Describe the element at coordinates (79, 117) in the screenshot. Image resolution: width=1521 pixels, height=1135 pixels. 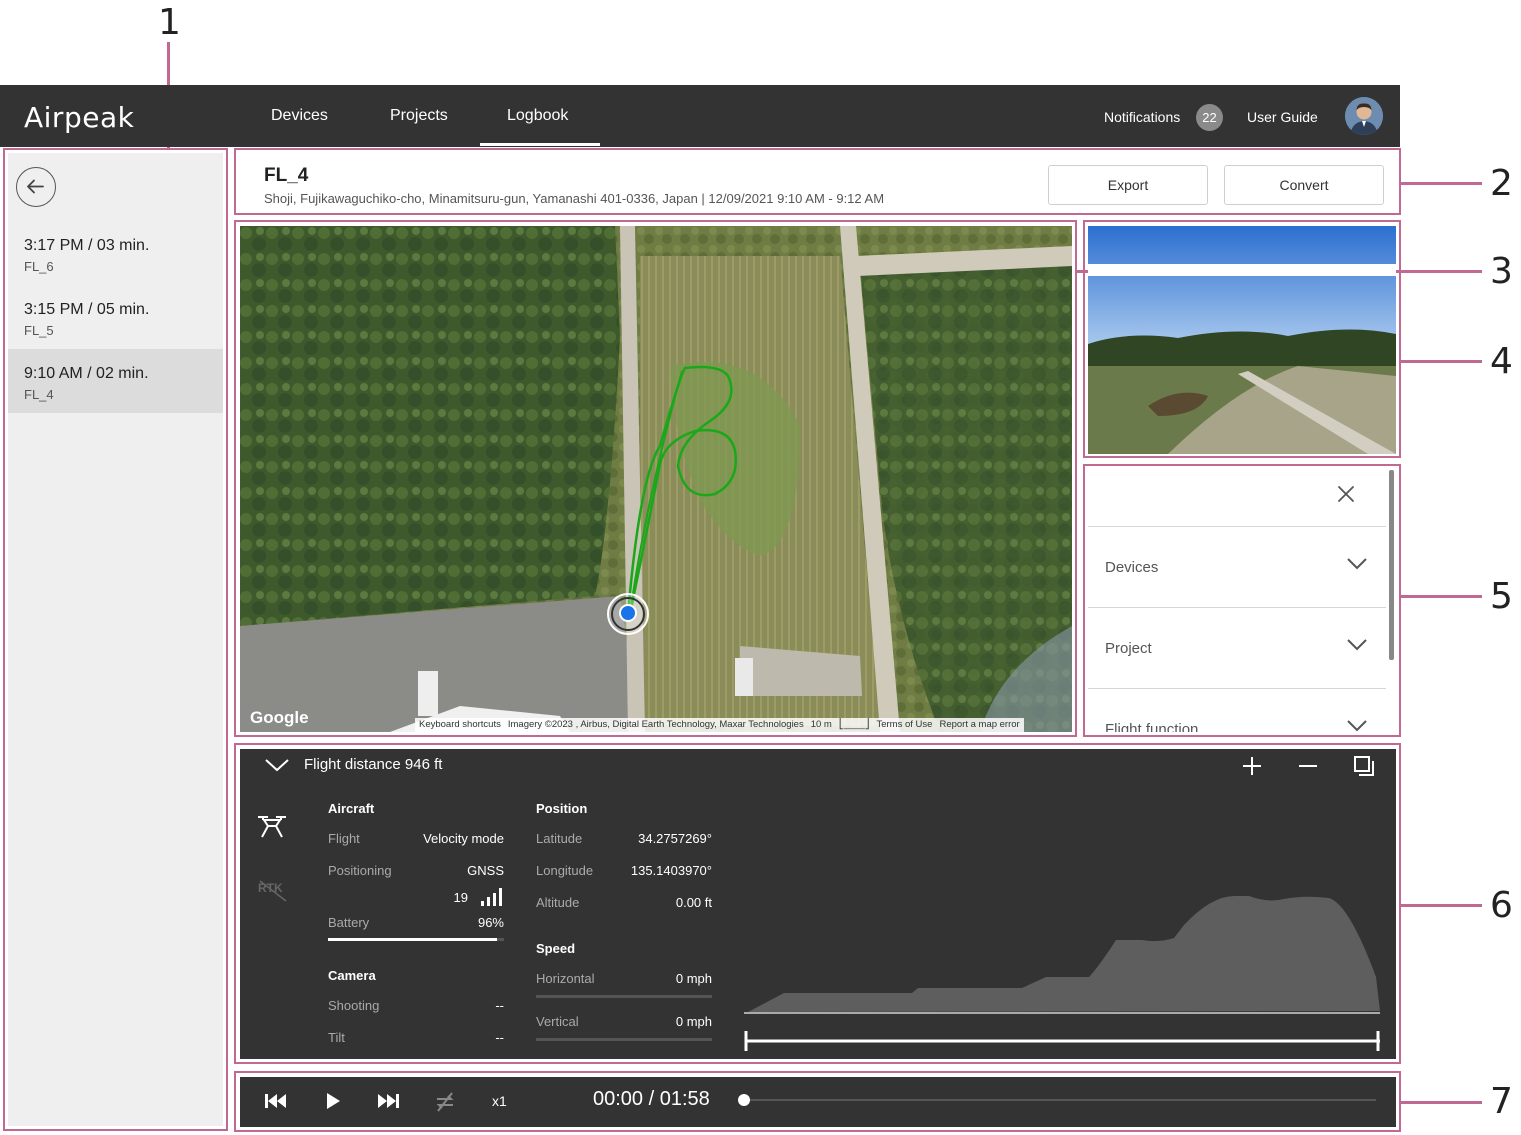
I see `airpeak-logo: Airpeak` at that location.